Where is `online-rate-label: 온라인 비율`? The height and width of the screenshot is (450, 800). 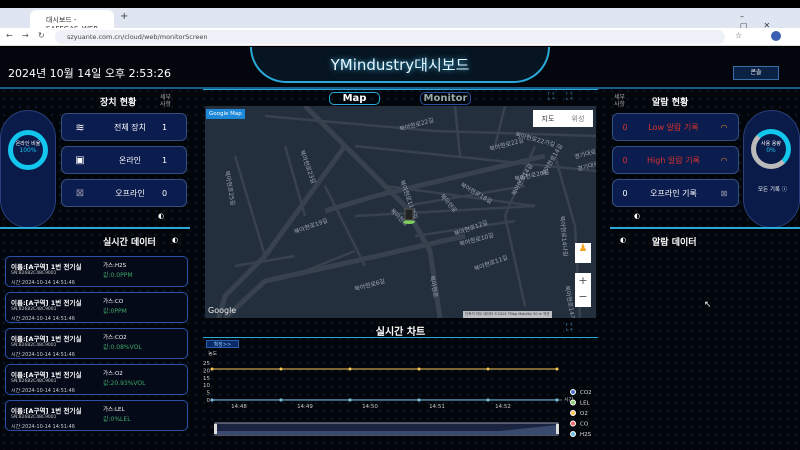
online-rate-label: 온라인 비율 is located at coordinates (28, 144).